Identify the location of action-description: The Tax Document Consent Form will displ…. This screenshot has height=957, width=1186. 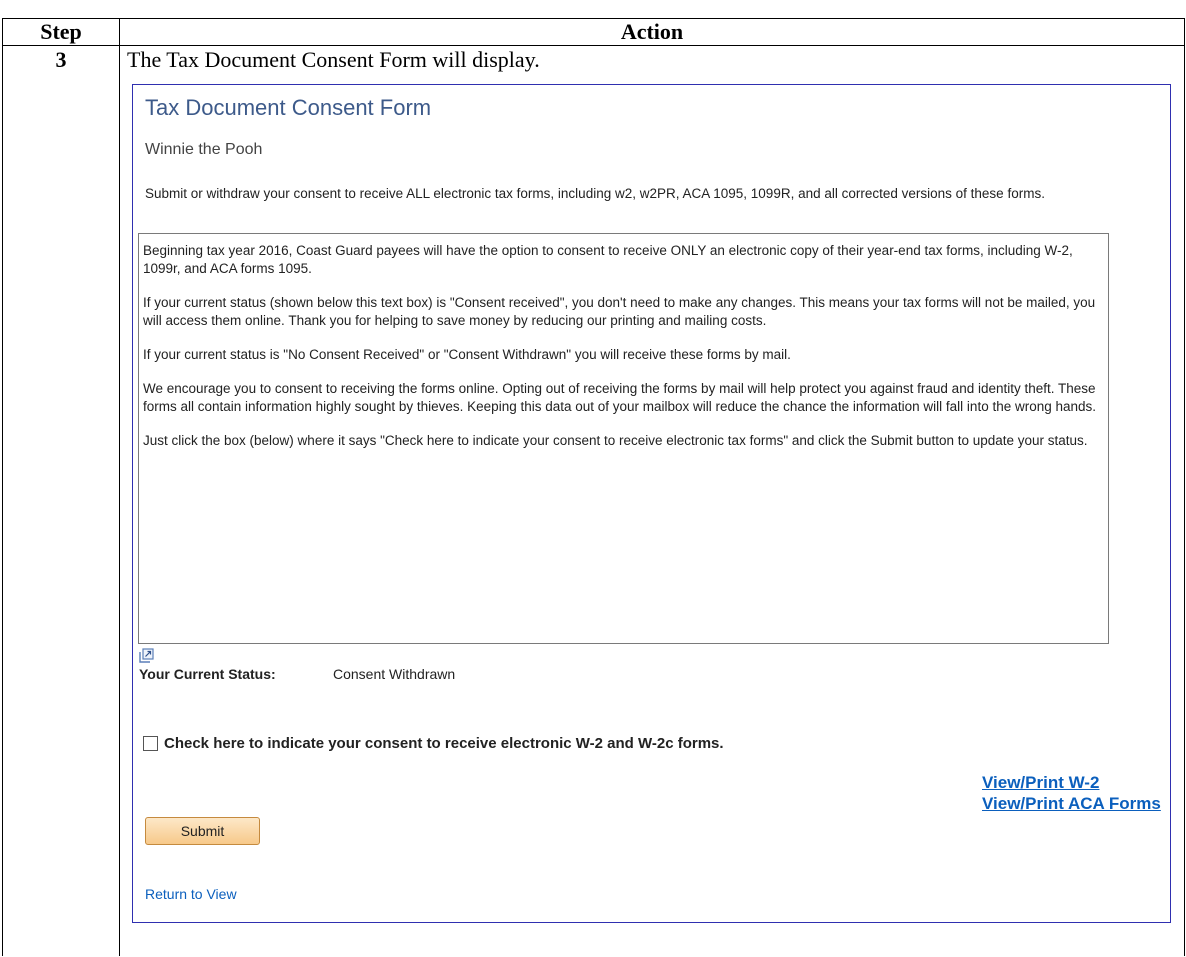
(333, 59).